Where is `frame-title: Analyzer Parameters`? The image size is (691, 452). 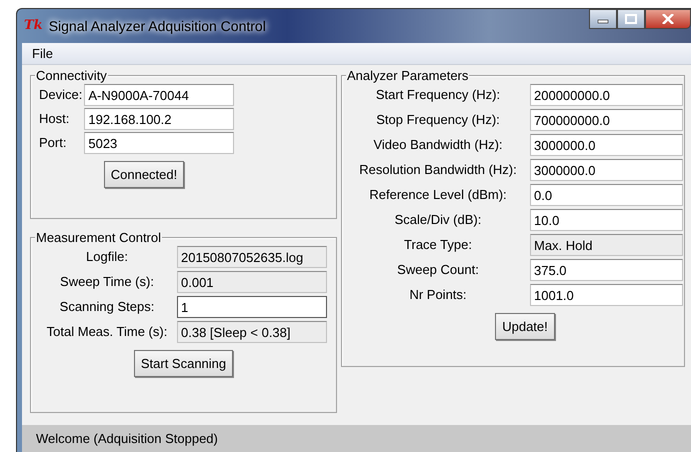 frame-title: Analyzer Parameters is located at coordinates (408, 75).